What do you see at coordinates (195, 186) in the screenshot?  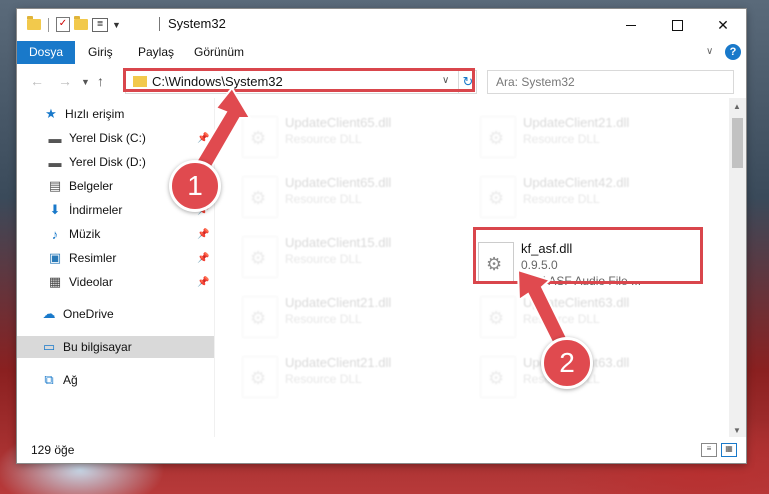 I see `step-badge-1: 1` at bounding box center [195, 186].